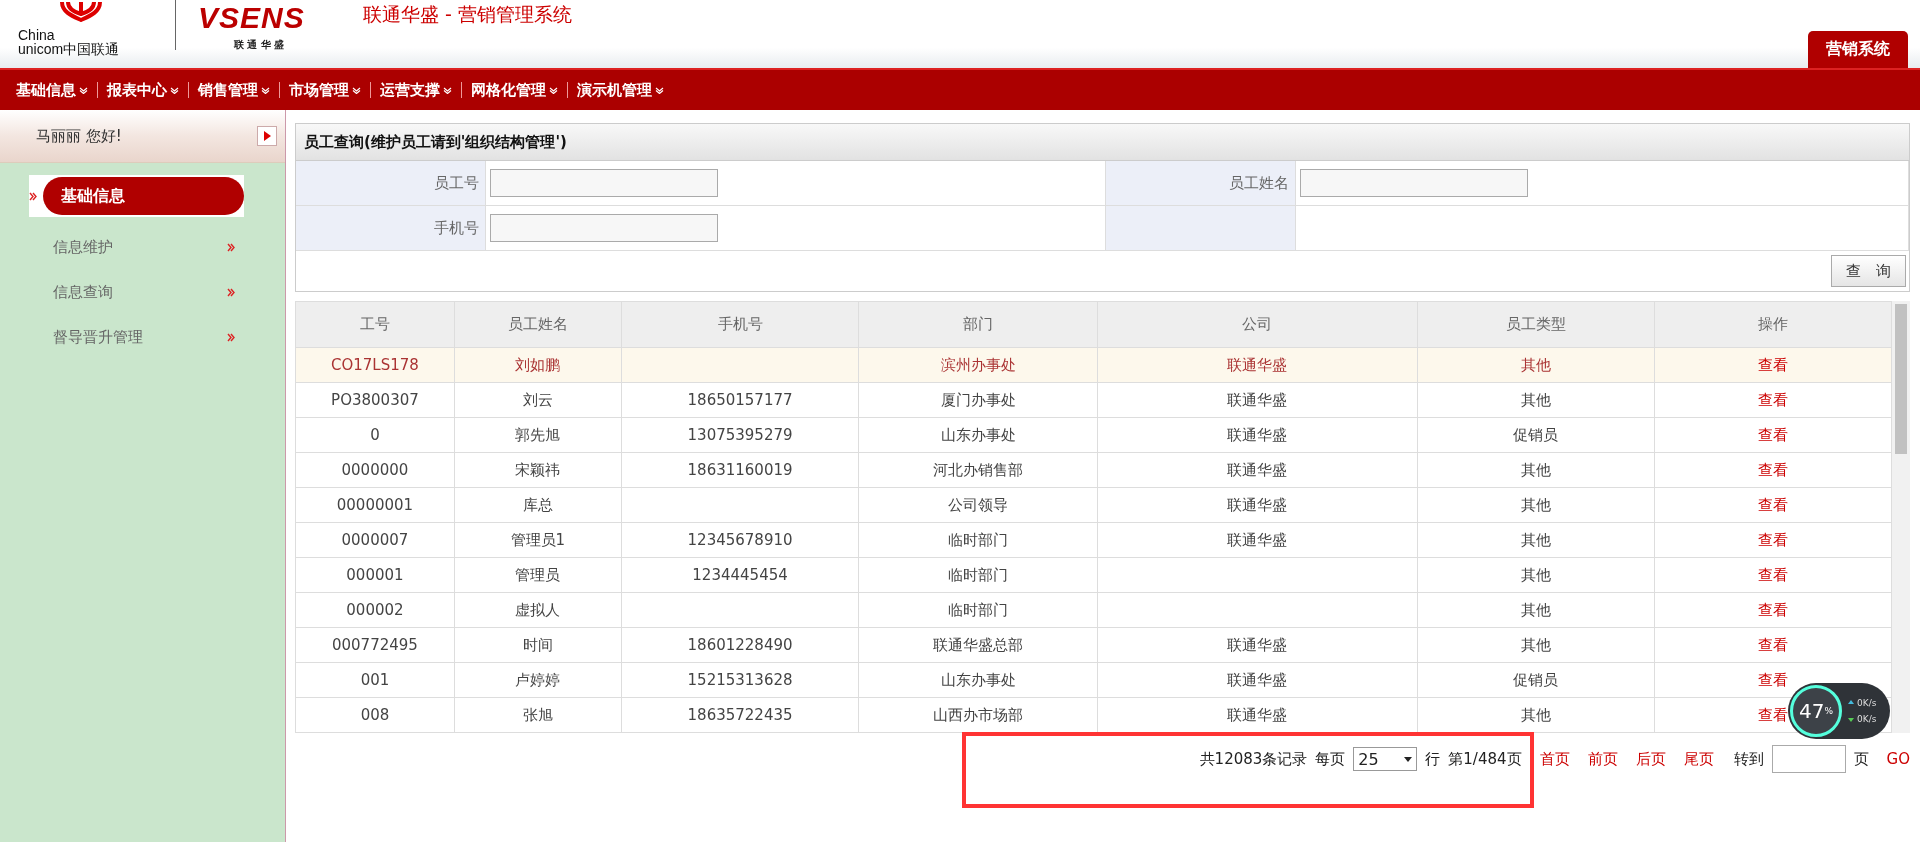 The height and width of the screenshot is (842, 1920). Describe the element at coordinates (325, 90) in the screenshot. I see `nav-menu-item: 市场管理` at that location.